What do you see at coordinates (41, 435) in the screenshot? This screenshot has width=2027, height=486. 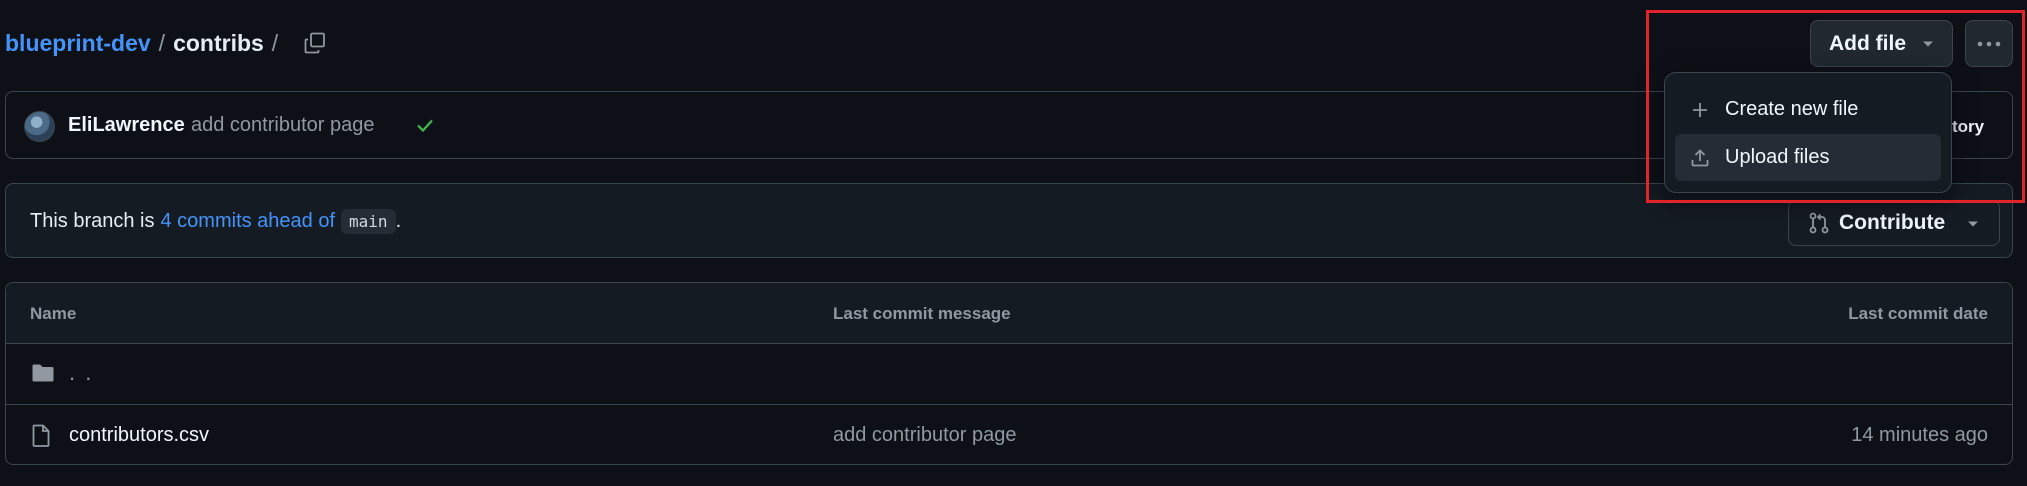 I see `file-icon` at bounding box center [41, 435].